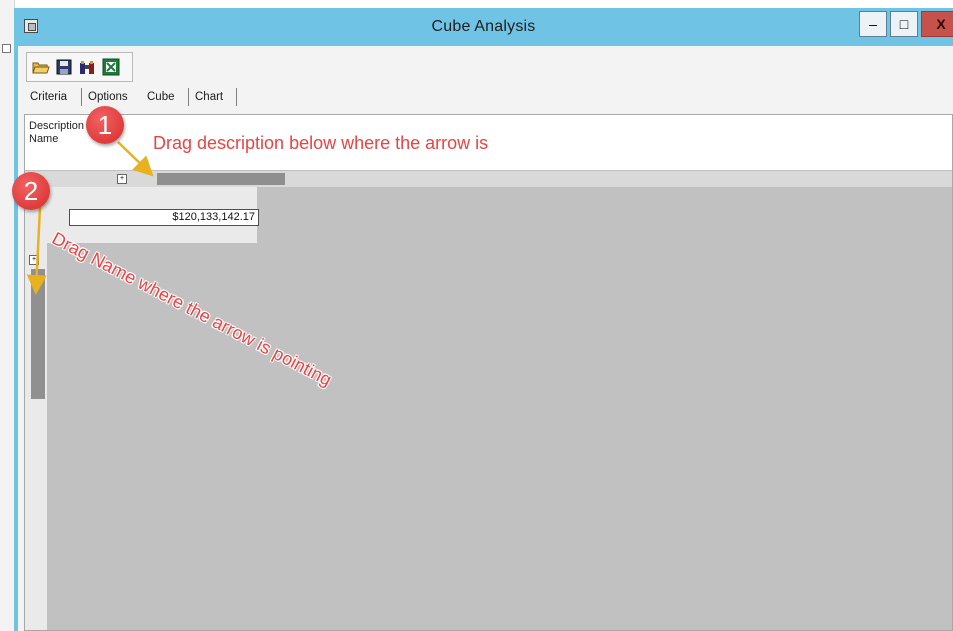 This screenshot has height=631, width=953. Describe the element at coordinates (56, 126) in the screenshot. I see `field-description: Description` at that location.